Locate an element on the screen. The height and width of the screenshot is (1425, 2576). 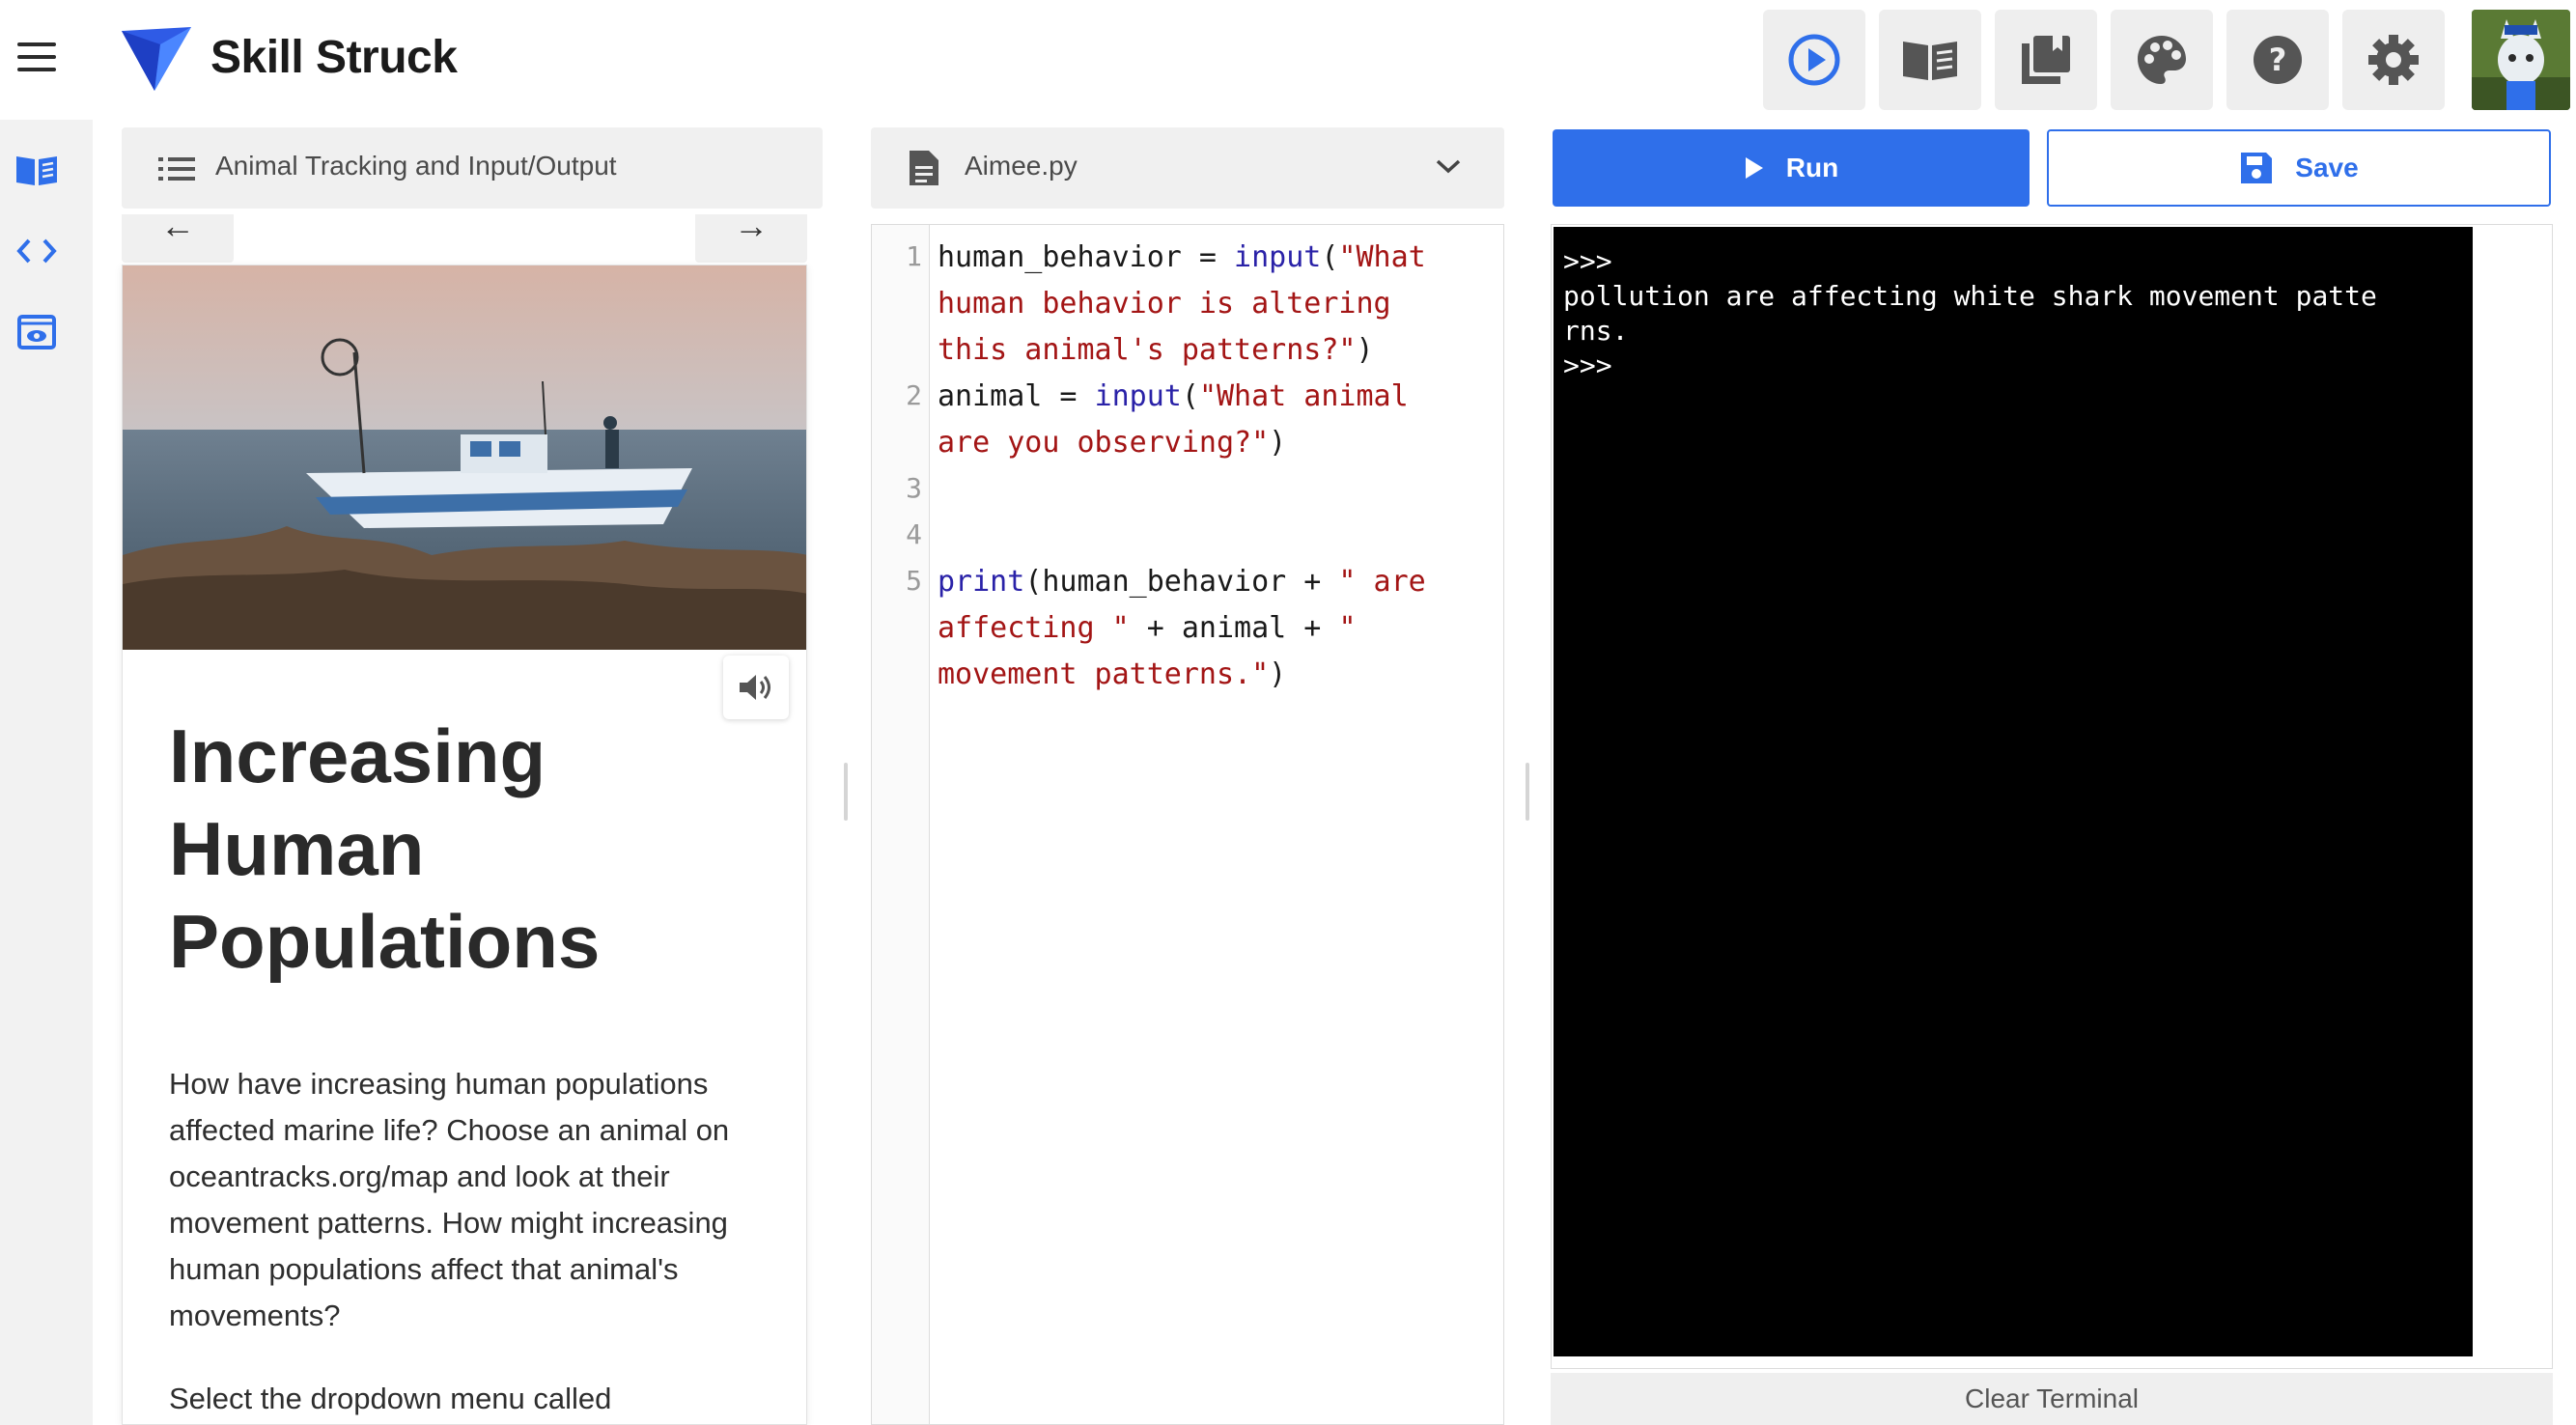
lesson-title: Animal Tracking and Input/Output is located at coordinates (416, 166).